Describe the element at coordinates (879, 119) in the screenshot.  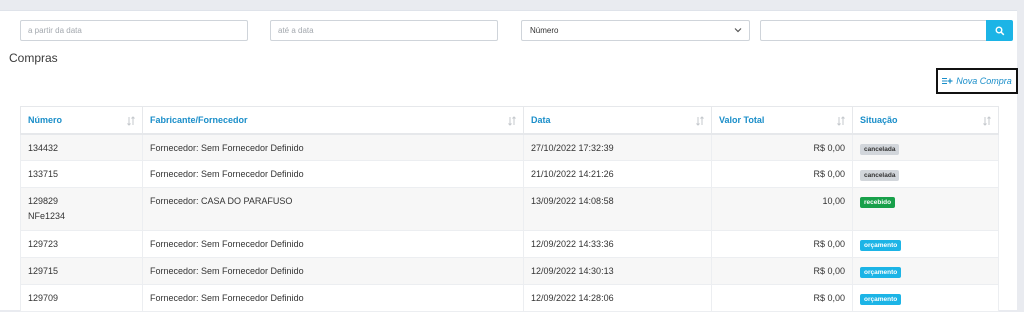
I see `column-header-situacao-label: Situação` at that location.